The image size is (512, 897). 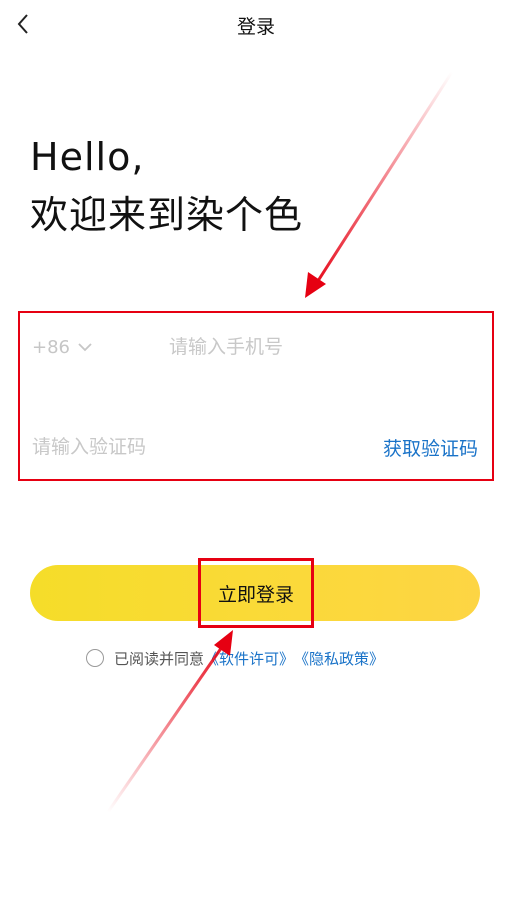 What do you see at coordinates (430, 447) in the screenshot?
I see `get-code-button: 获取验证码` at bounding box center [430, 447].